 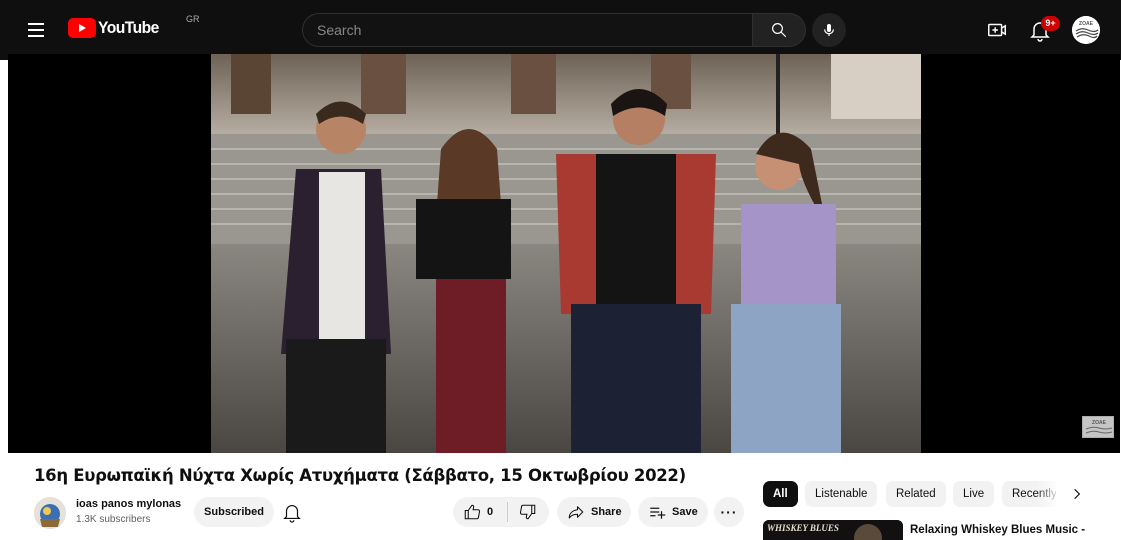 I want to click on recommendation-thumbnail: WHISKEY BLUES, so click(x=833, y=530).